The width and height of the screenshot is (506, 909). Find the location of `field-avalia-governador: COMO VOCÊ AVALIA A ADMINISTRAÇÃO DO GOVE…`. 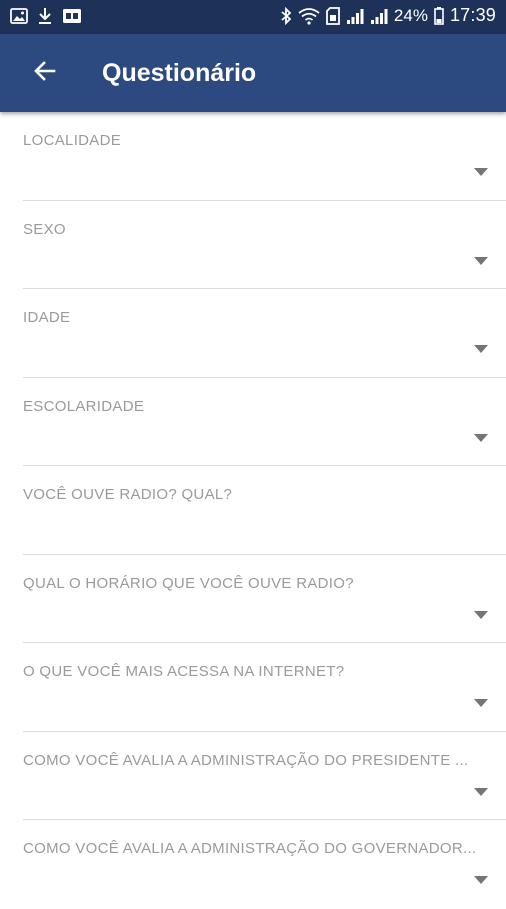

field-avalia-governador: COMO VOCÊ AVALIA A ADMINISTRAÇÃO DO GOVE… is located at coordinates (253, 864).